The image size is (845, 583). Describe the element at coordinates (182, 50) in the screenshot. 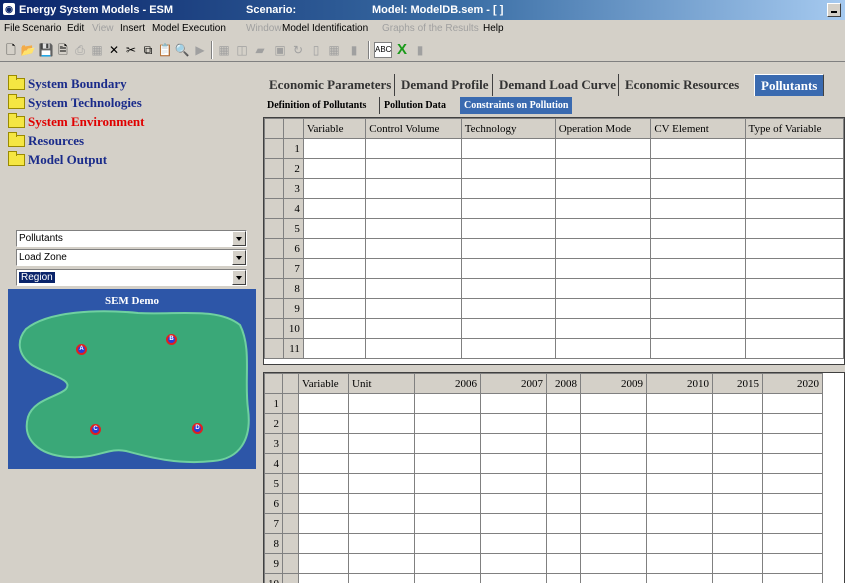

I see `binoculars-icon: 🔍` at that location.